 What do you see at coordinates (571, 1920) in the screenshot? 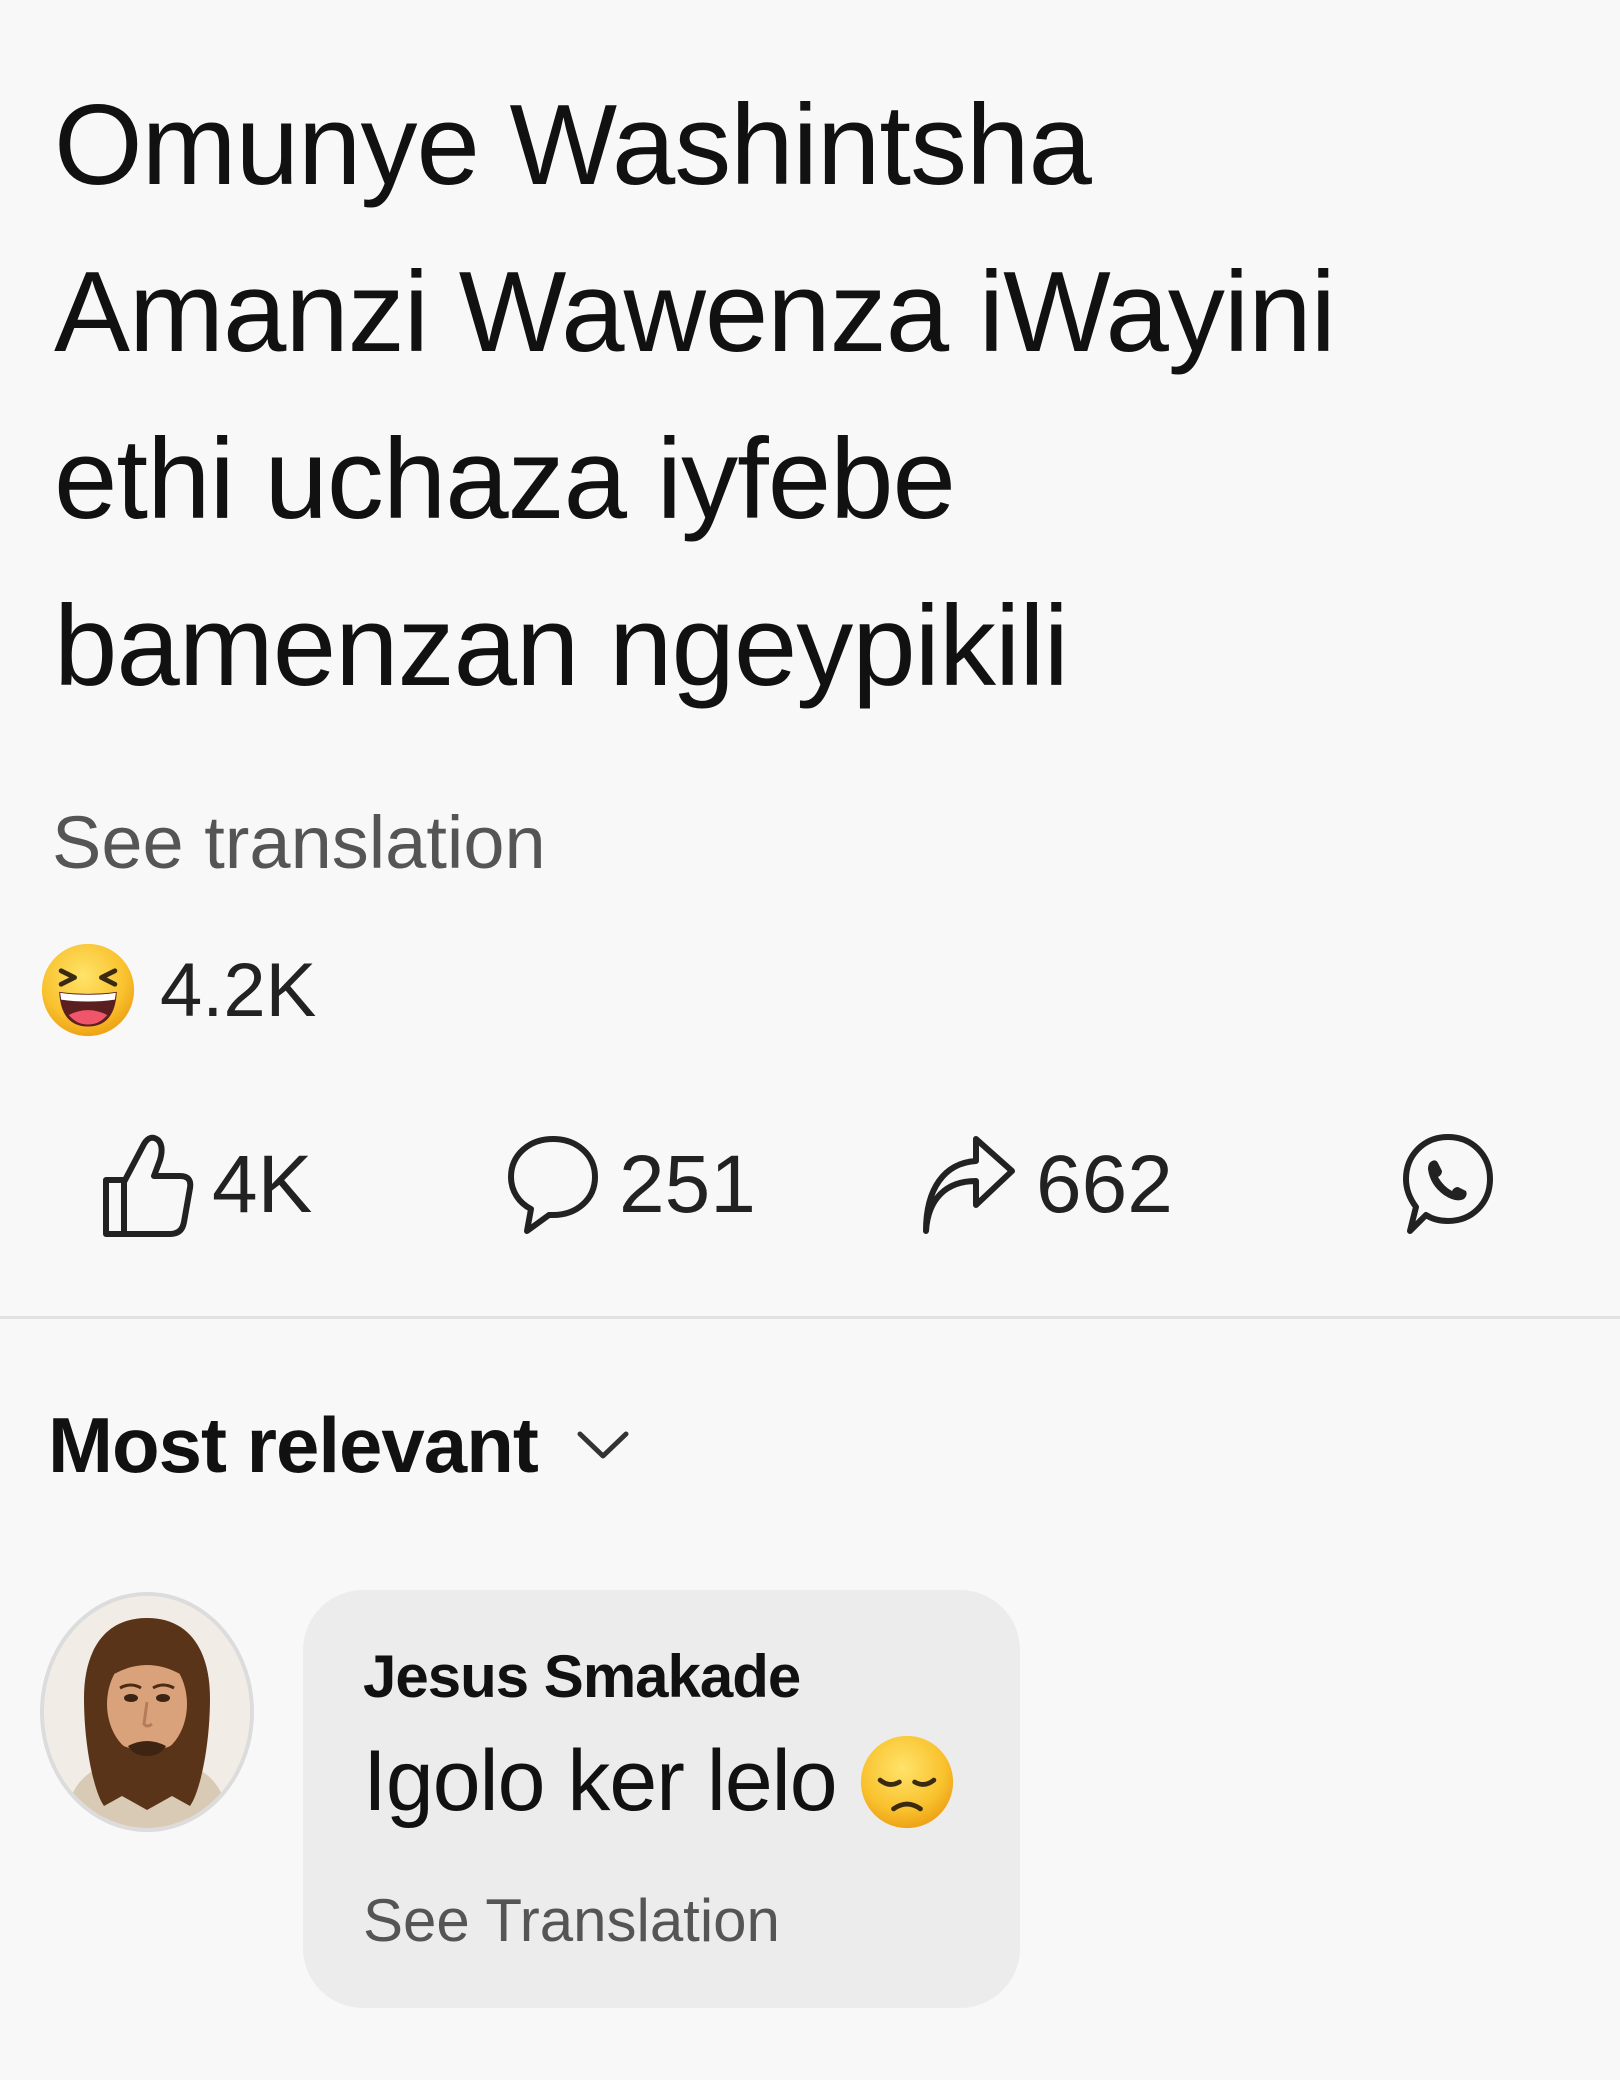
I see `comment-see-translation-link: See Translation` at bounding box center [571, 1920].